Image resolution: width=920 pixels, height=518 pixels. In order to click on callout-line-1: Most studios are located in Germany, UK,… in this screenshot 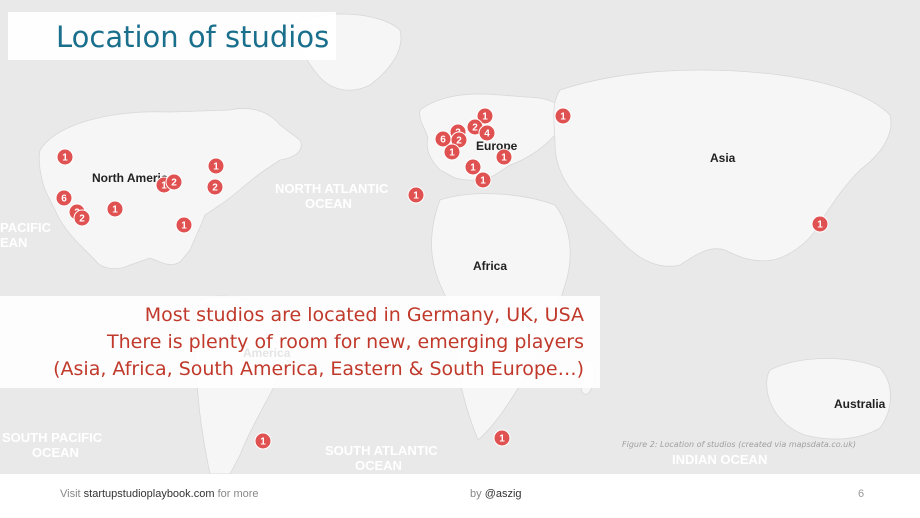, I will do `click(364, 315)`.